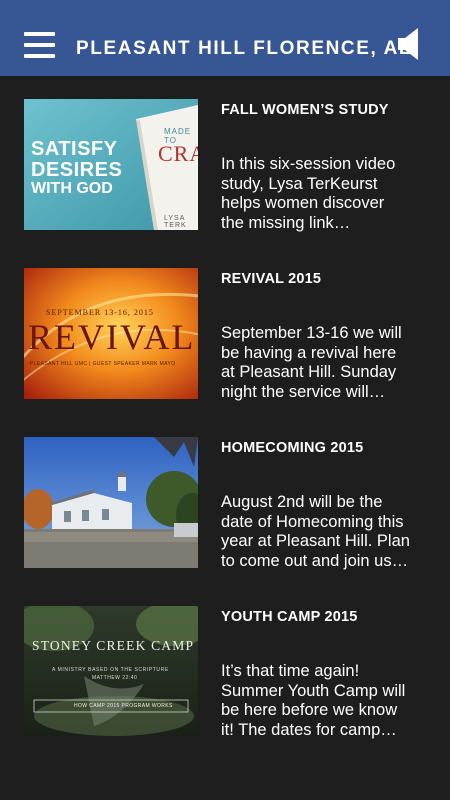 This screenshot has width=450, height=800. I want to click on app-bar: PLEASANT HILL FLORENCE, AL, so click(225, 38).